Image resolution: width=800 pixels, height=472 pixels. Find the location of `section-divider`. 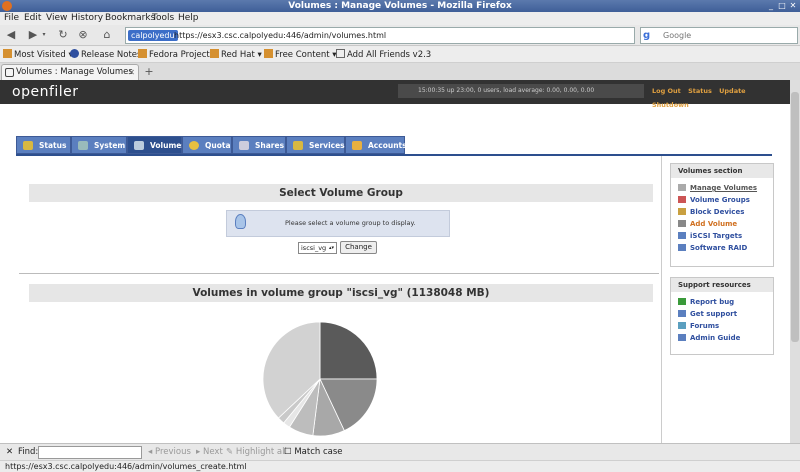

section-divider is located at coordinates (339, 273).